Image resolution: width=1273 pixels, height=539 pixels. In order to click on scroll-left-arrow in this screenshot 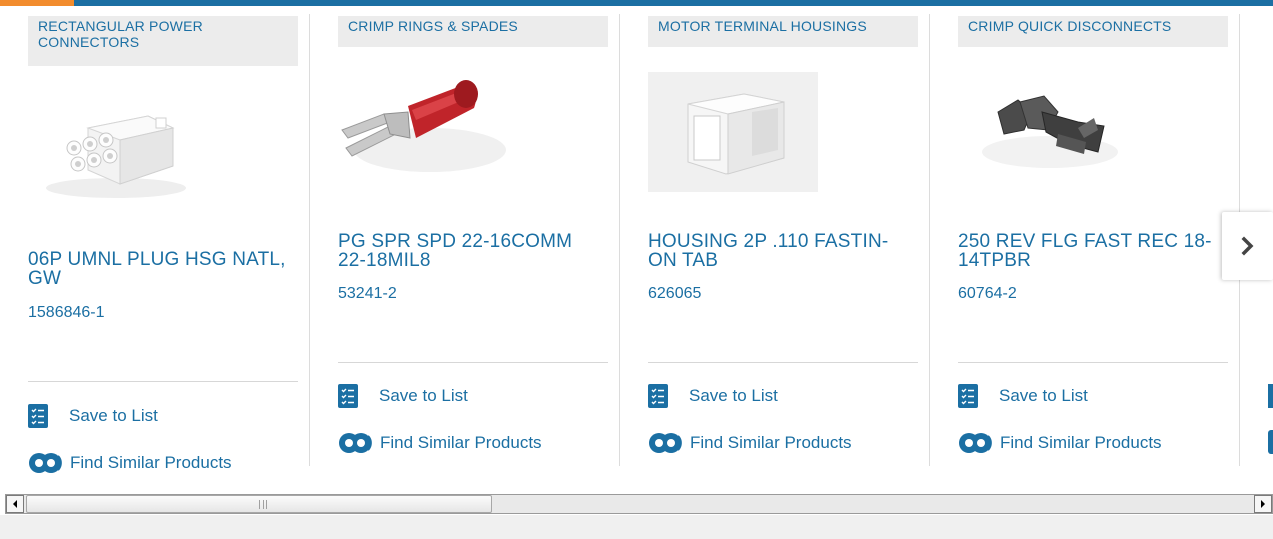, I will do `click(15, 504)`.